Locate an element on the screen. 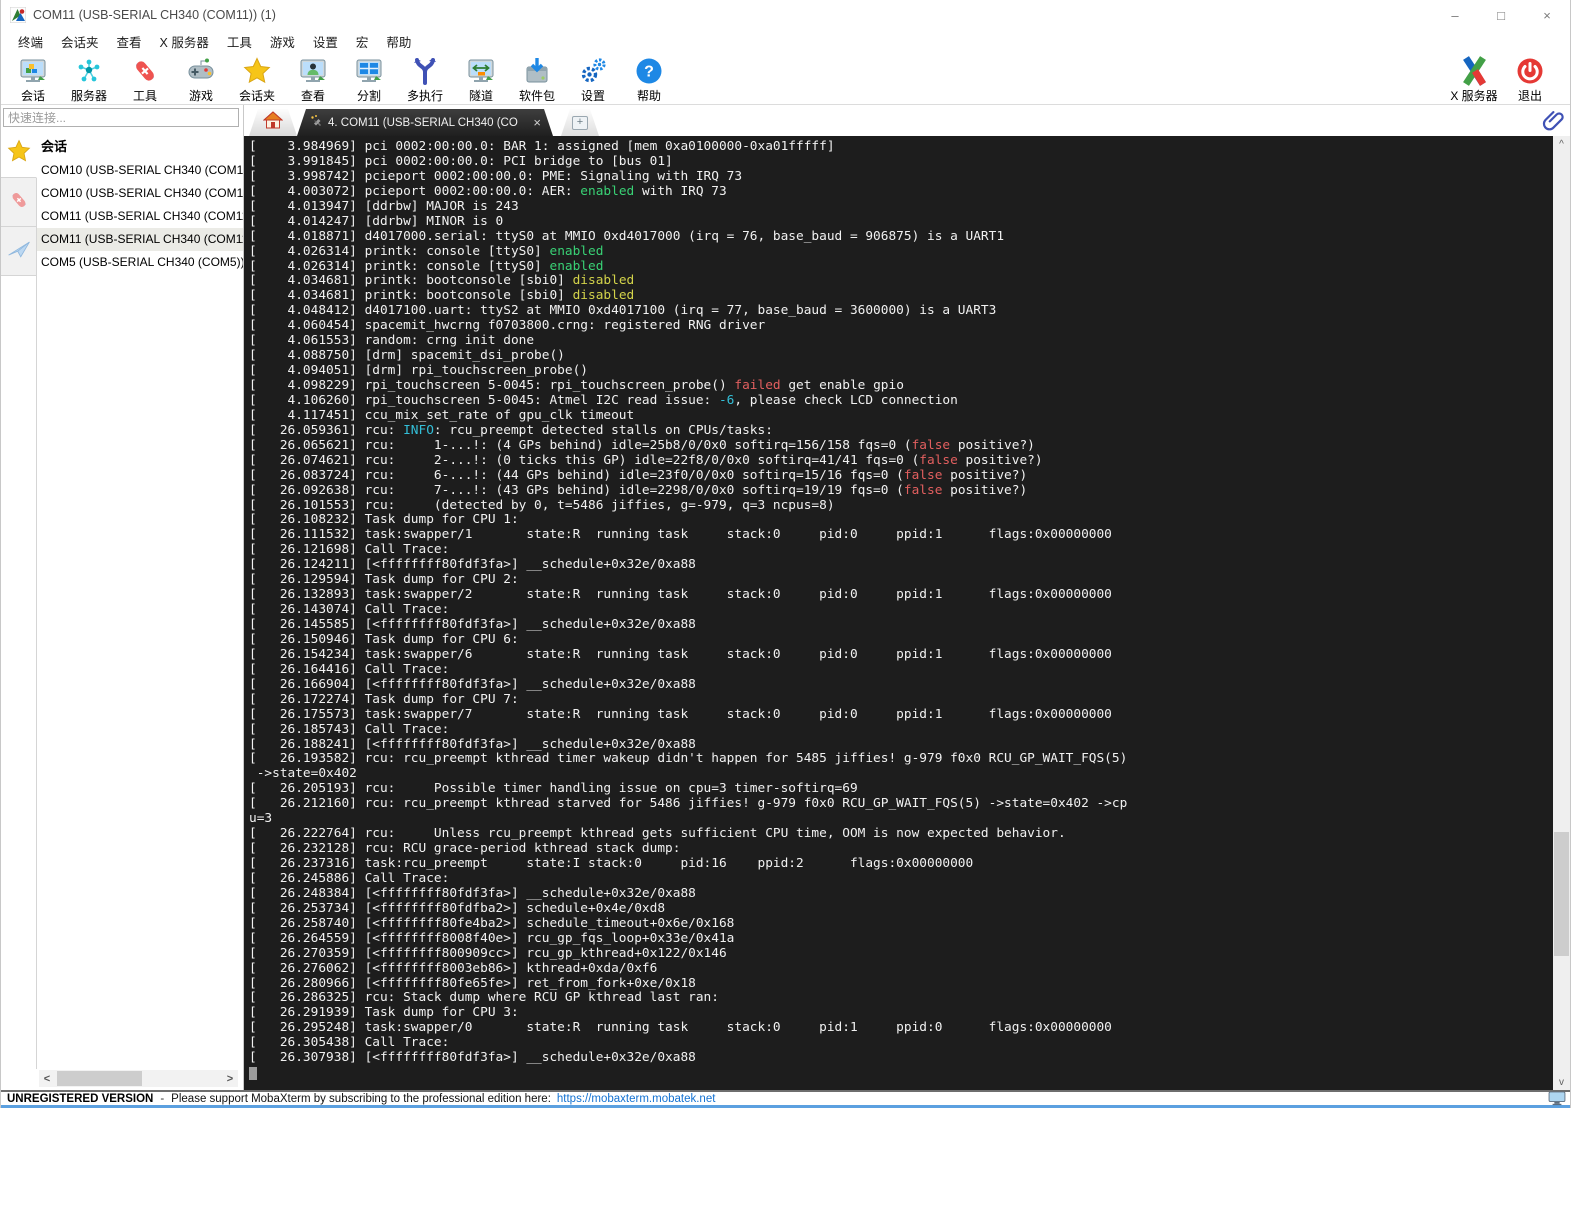 This screenshot has width=1571, height=1216. mobatek-link: https://mobaxterm.mobatek.net is located at coordinates (636, 1099).